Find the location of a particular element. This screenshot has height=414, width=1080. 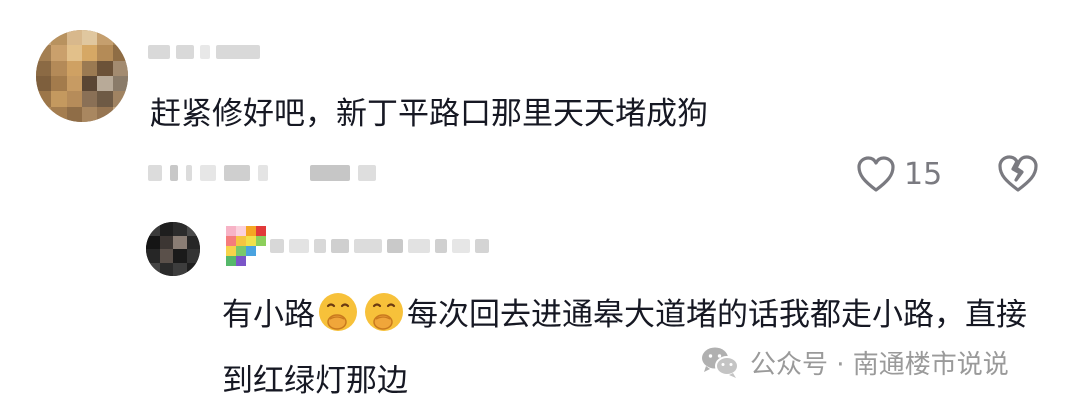

commenter-avatar is located at coordinates (82, 76).